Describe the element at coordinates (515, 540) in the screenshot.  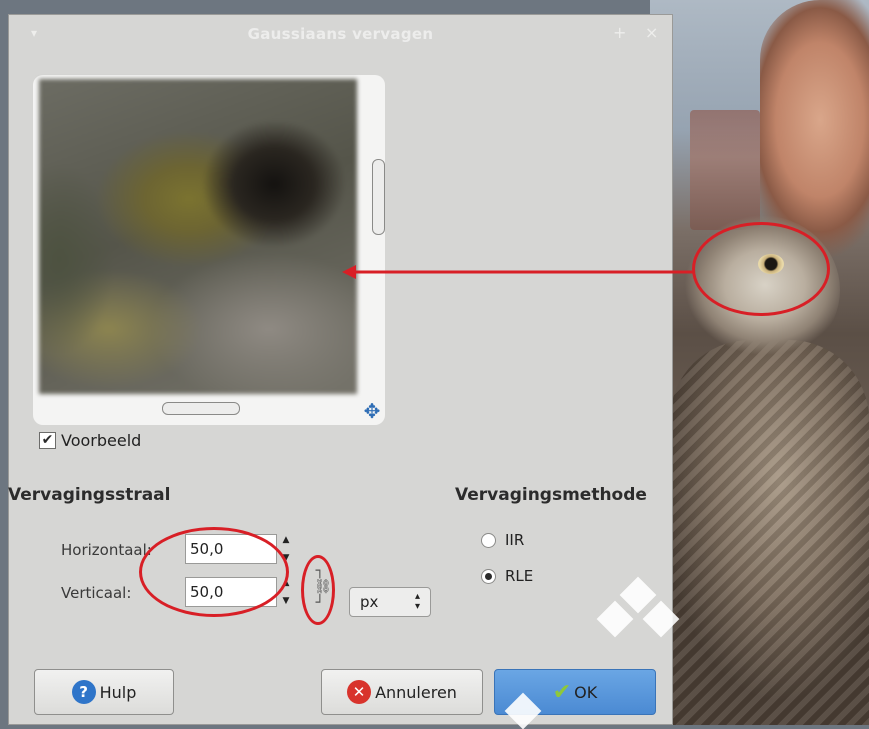
I see `radio-iir-label: IIR` at that location.